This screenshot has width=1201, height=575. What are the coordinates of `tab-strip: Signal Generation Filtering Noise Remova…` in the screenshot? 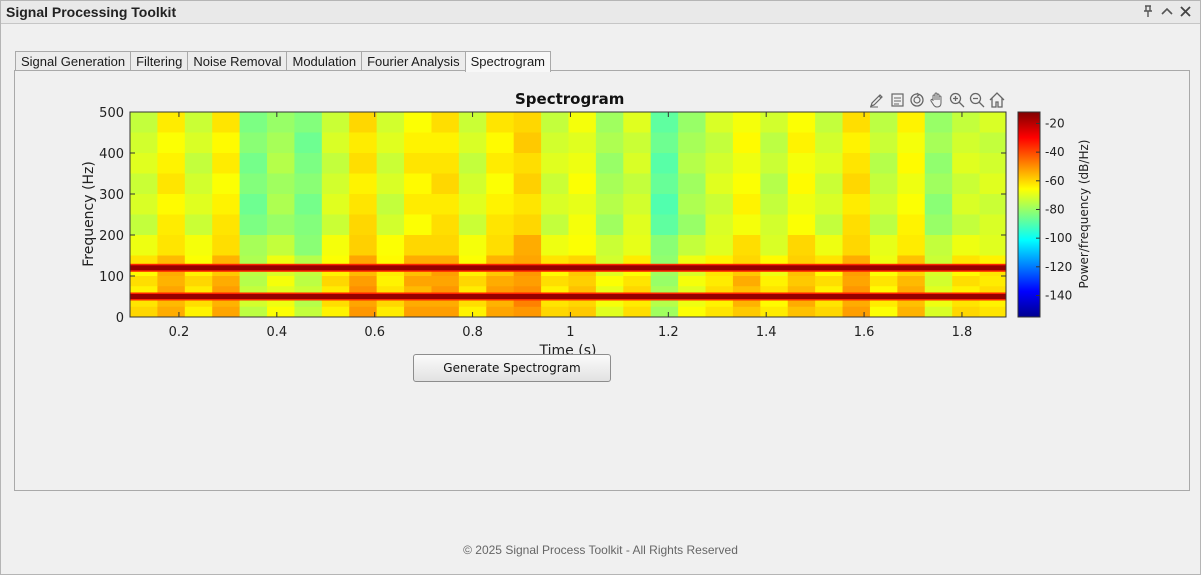 It's located at (283, 61).